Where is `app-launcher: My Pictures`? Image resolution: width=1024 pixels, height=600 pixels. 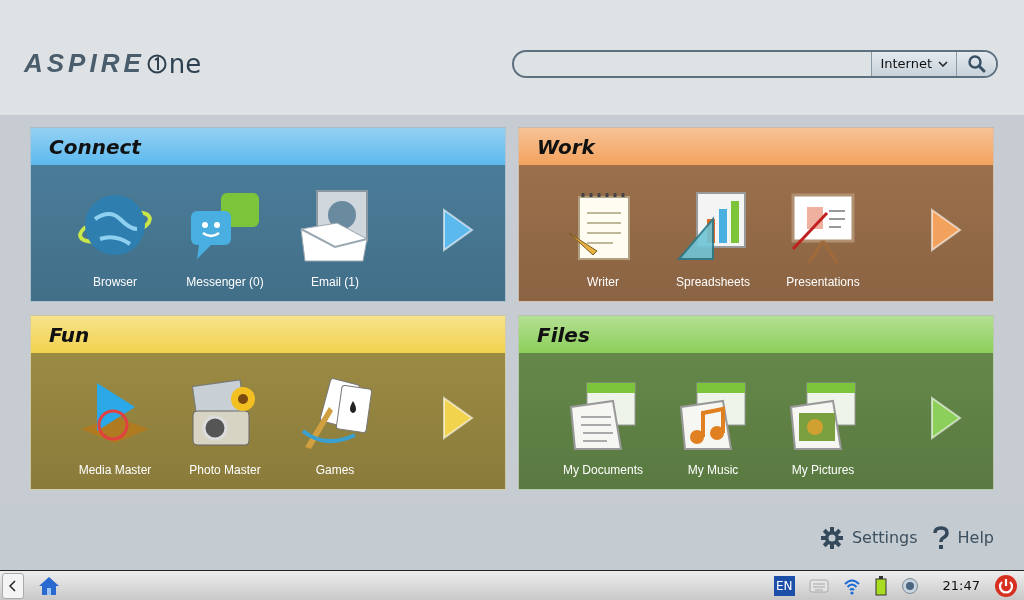 app-launcher: My Pictures is located at coordinates (823, 427).